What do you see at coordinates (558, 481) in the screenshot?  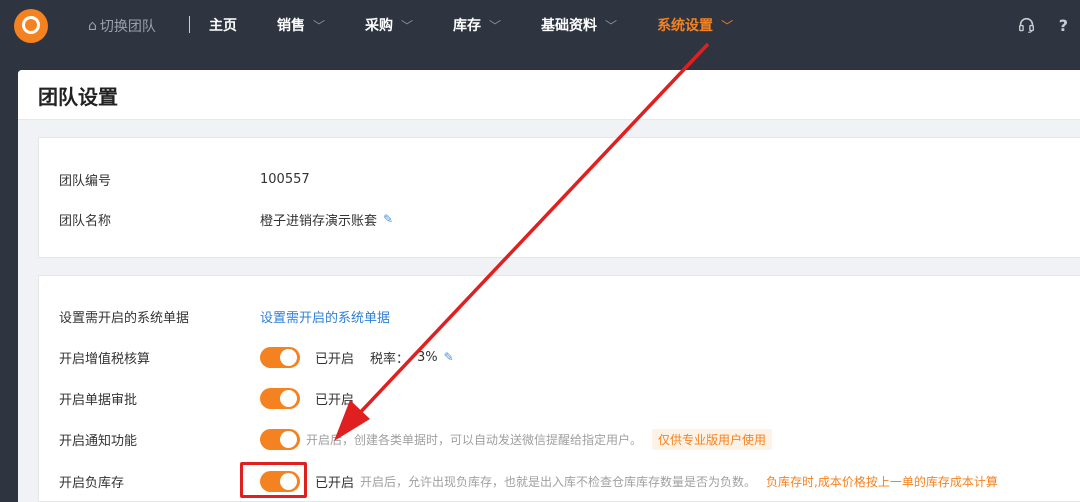 I see `negative-stock-hint: 开启后，允许出现负库存，也就是出入库不检查仓库库存数量是否为负数。` at bounding box center [558, 481].